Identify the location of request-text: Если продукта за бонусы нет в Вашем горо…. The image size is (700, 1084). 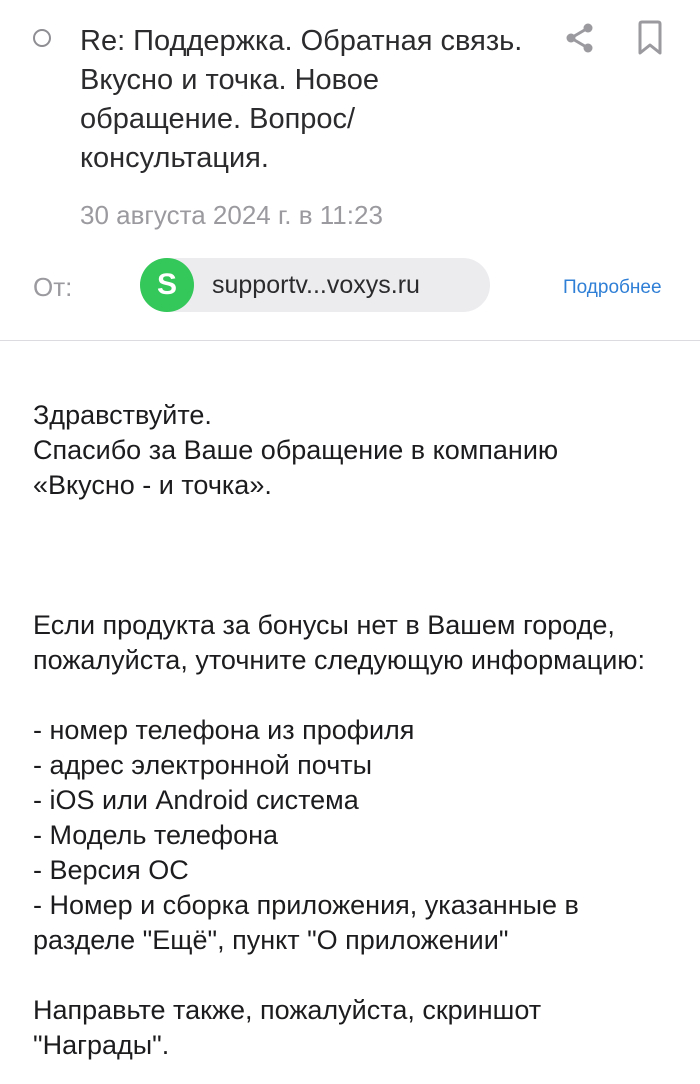
(339, 642).